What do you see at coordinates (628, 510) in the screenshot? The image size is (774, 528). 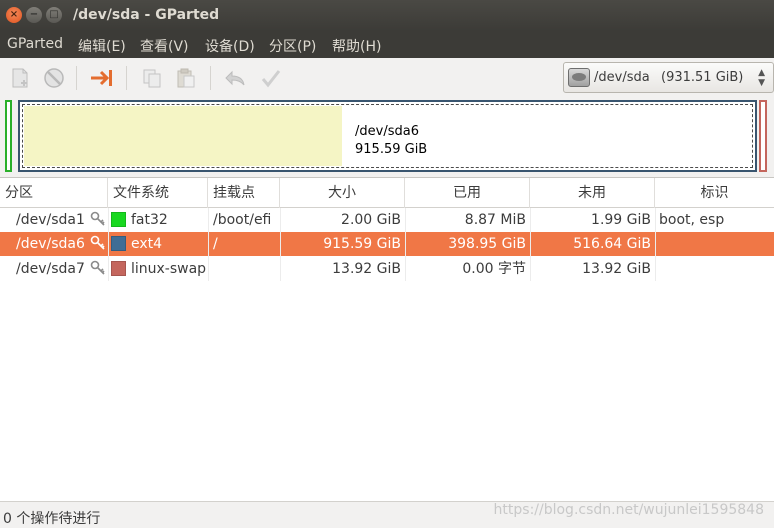 I see `watermark-text: https://blog.csdn.net/wujunlei1595848` at bounding box center [628, 510].